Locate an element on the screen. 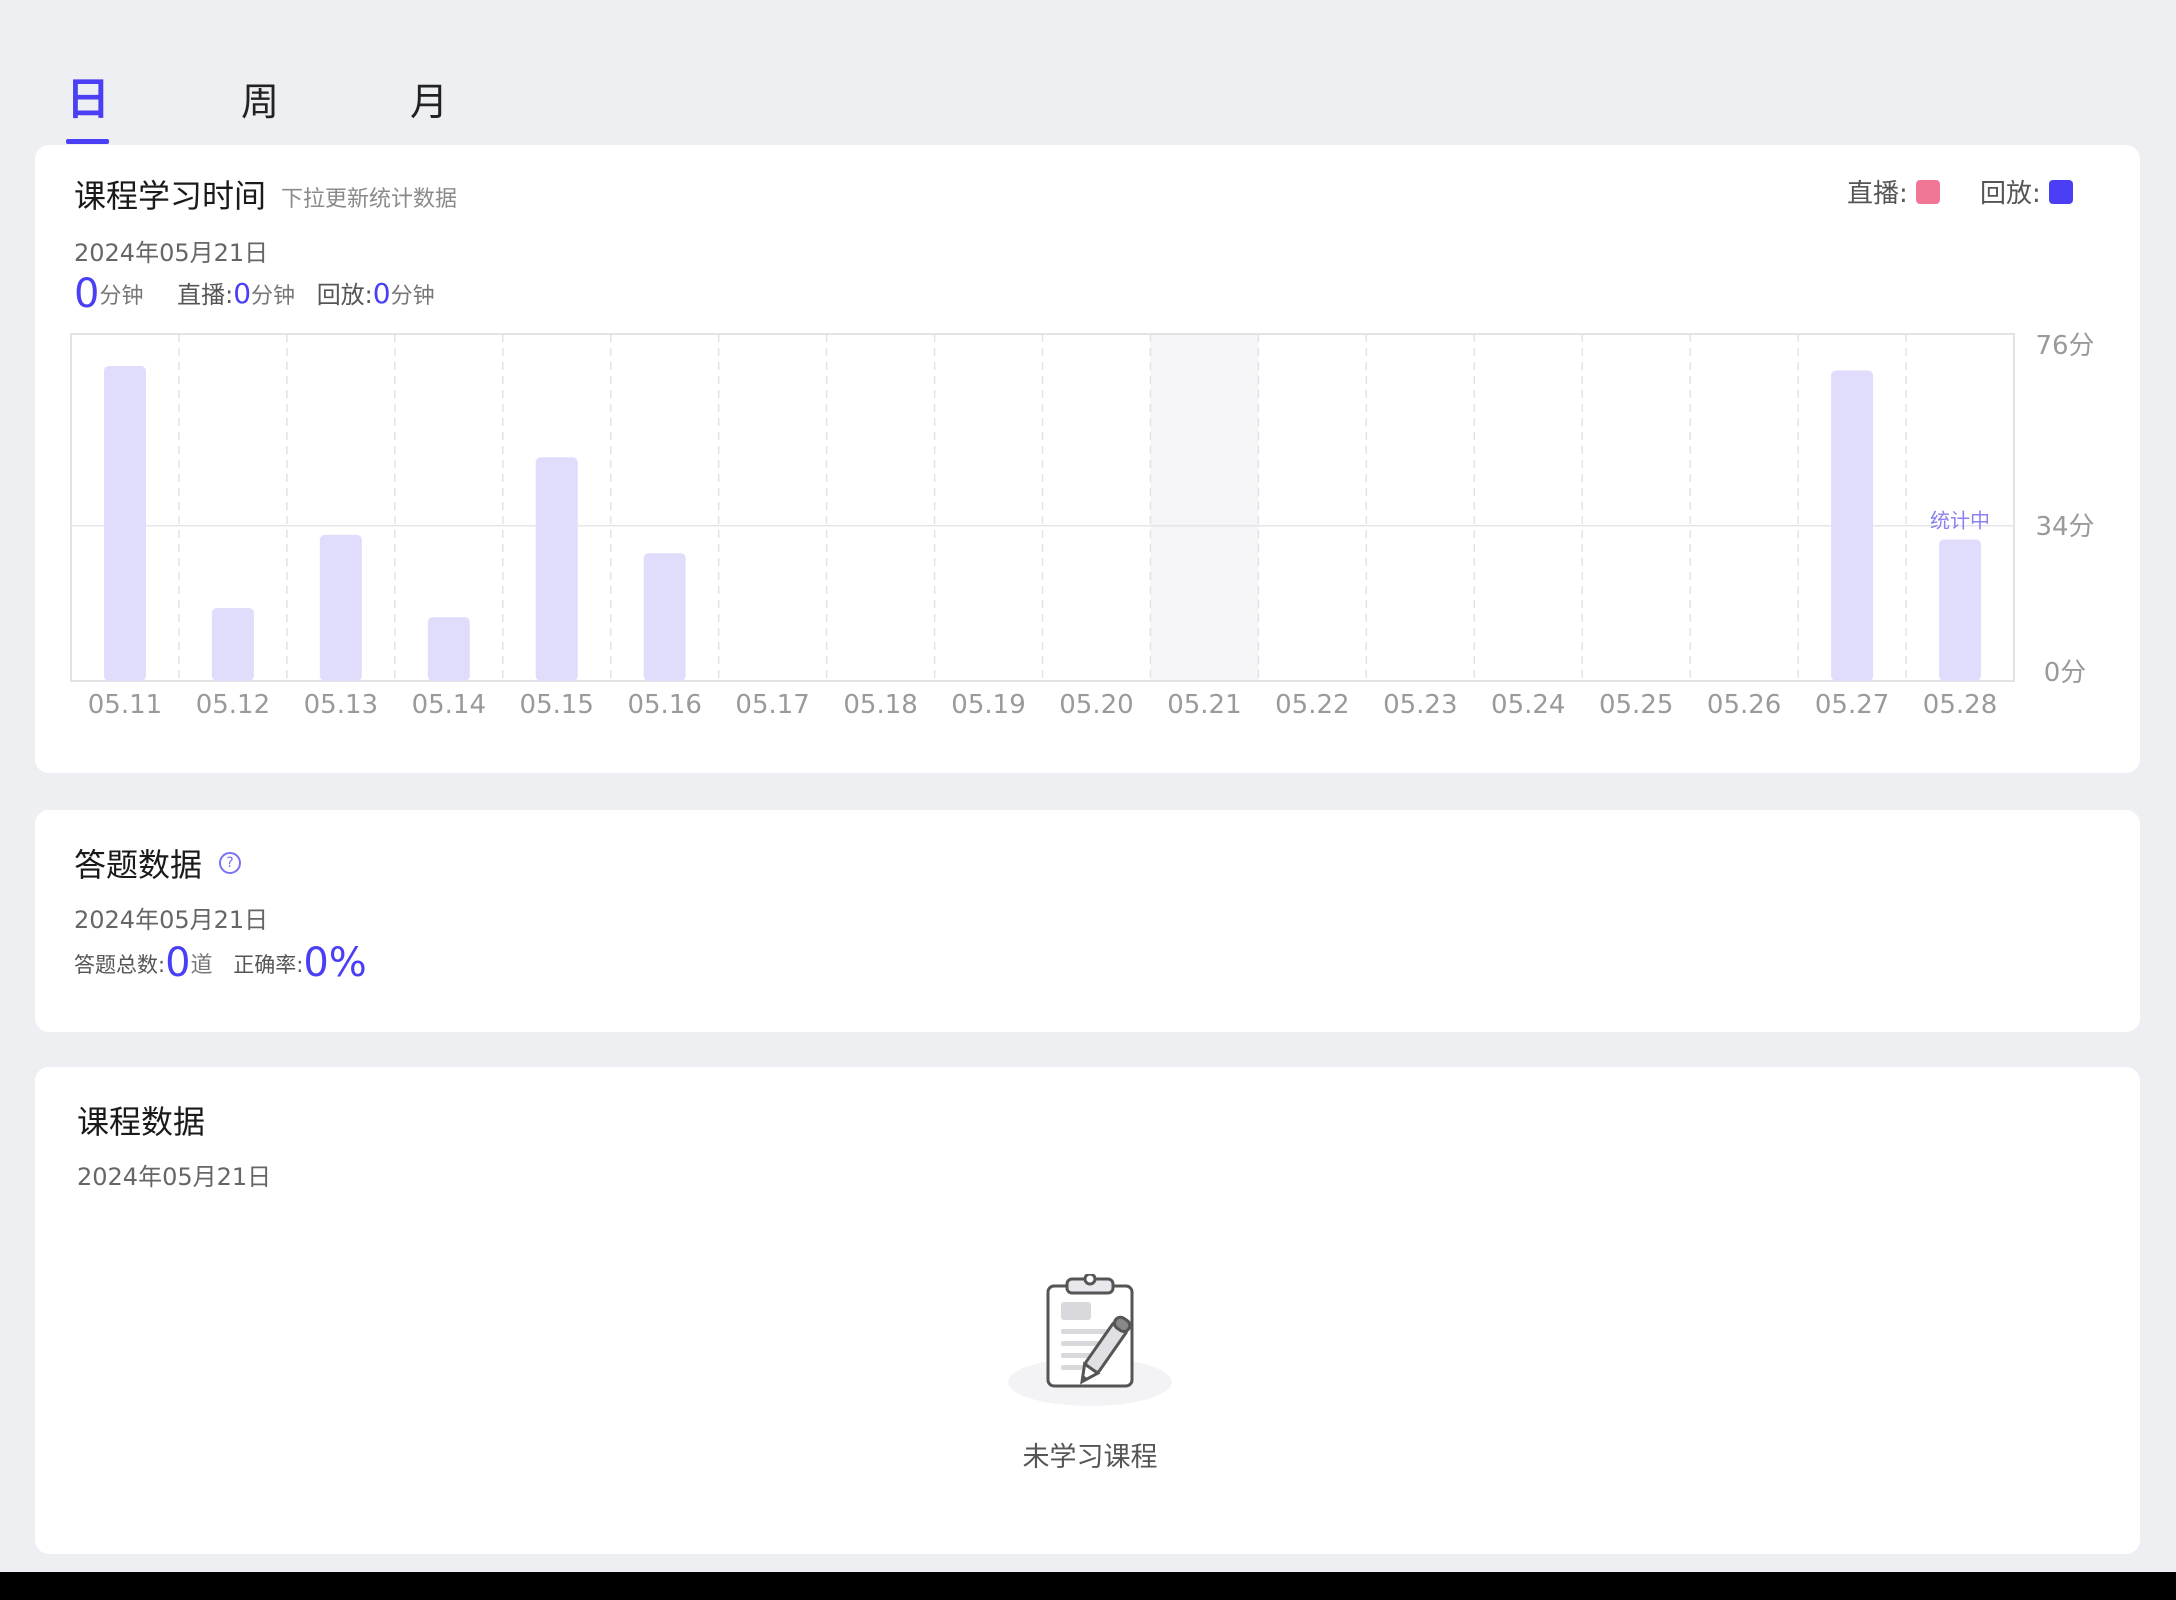  period-tabs: 日 周 月 is located at coordinates (1088, 72).